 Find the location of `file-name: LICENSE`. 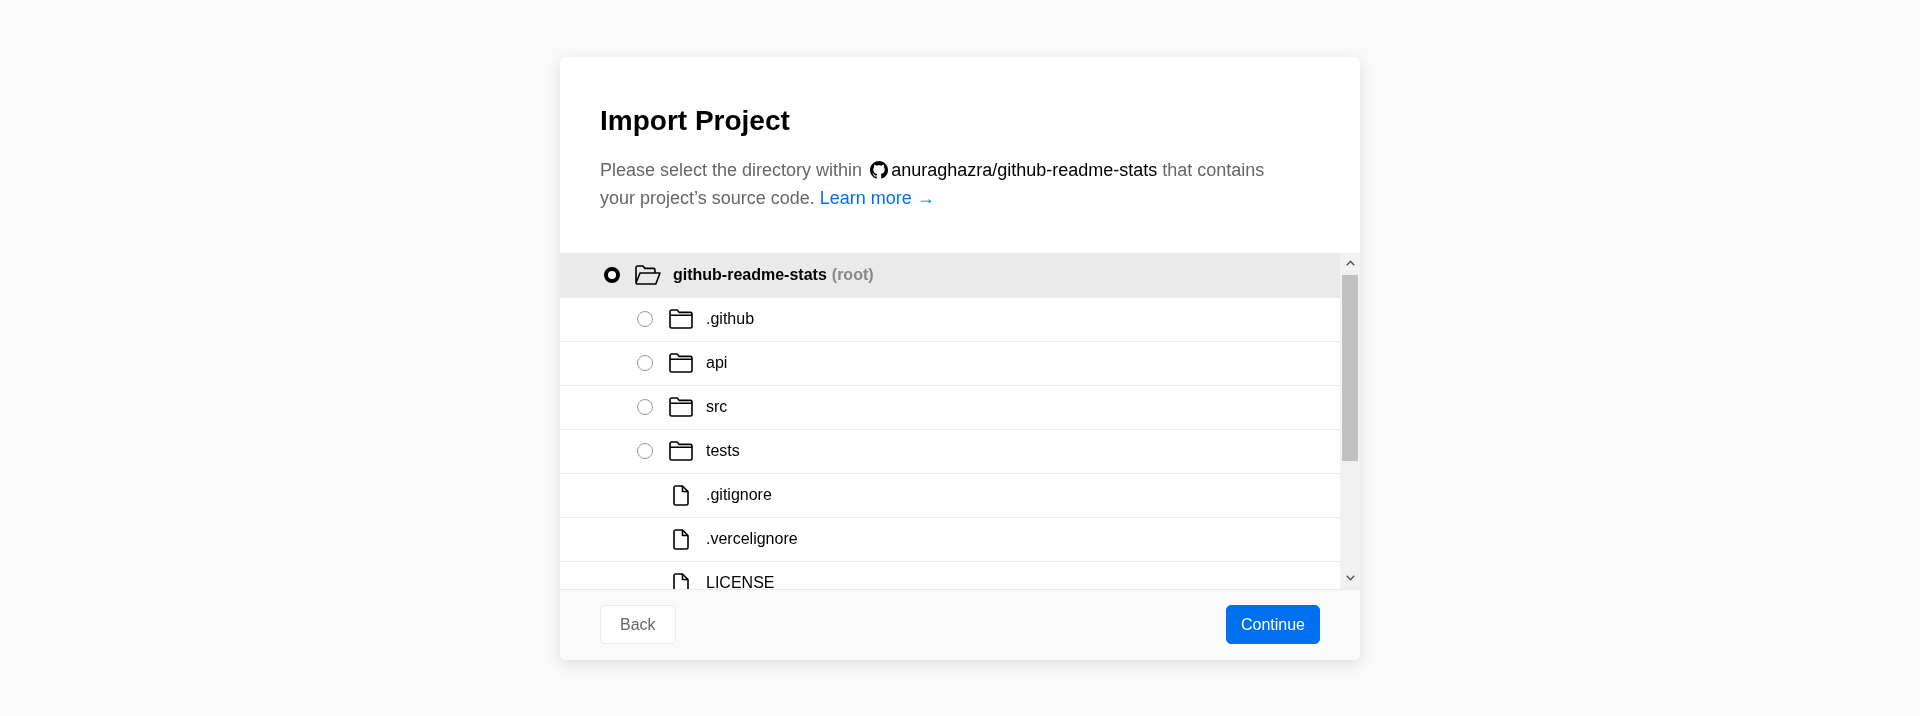

file-name: LICENSE is located at coordinates (740, 581).